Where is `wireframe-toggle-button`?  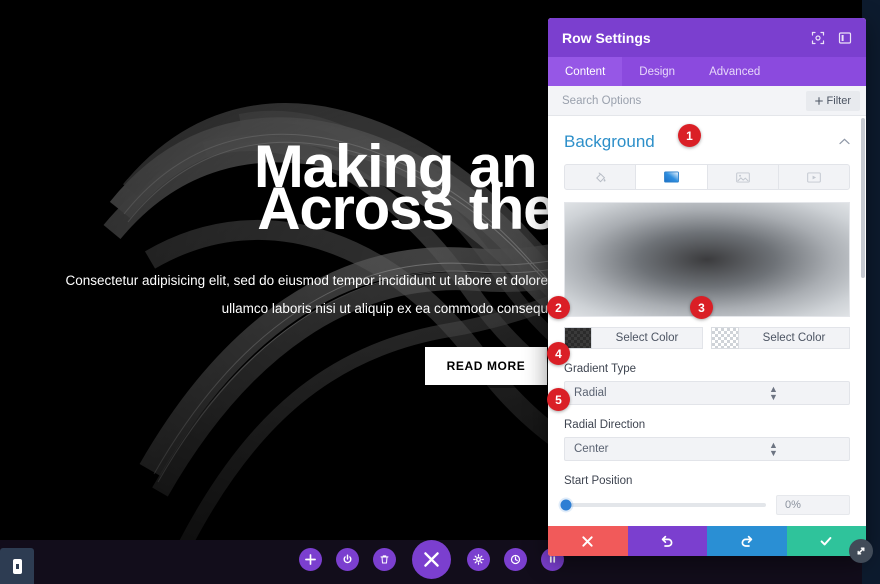 wireframe-toggle-button is located at coordinates (347, 559).